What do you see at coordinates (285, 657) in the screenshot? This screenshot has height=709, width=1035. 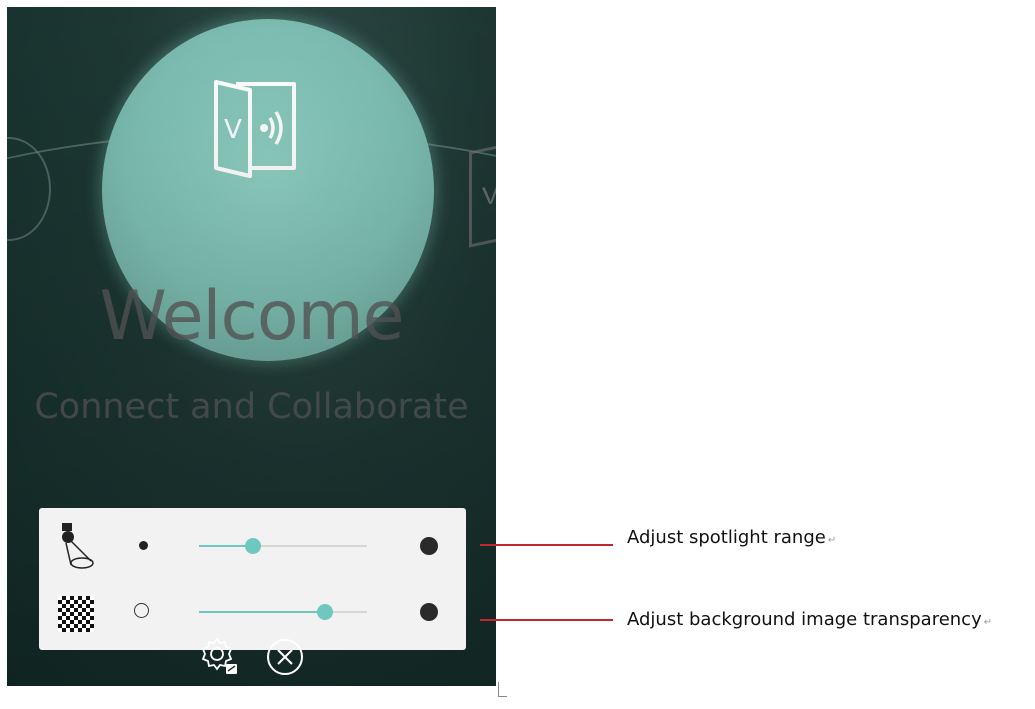 I see `close-circle-icon` at bounding box center [285, 657].